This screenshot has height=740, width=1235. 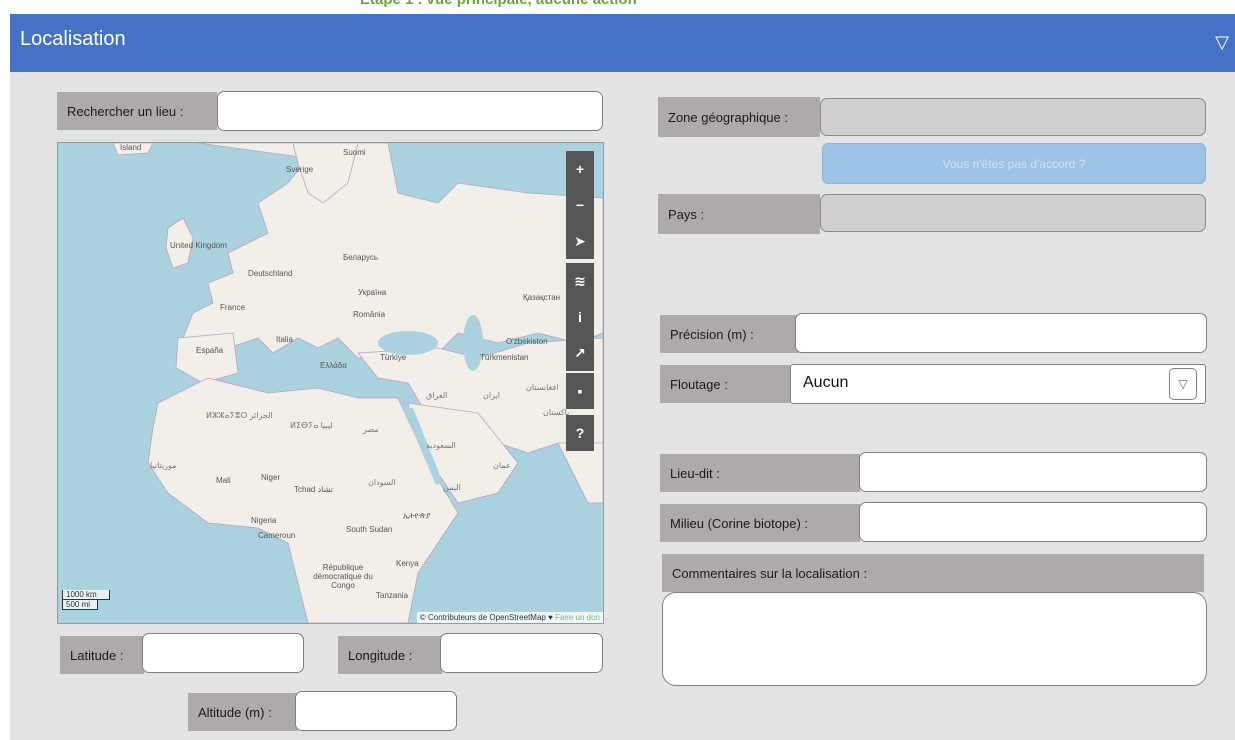 I want to click on help-button: ?, so click(x=580, y=433).